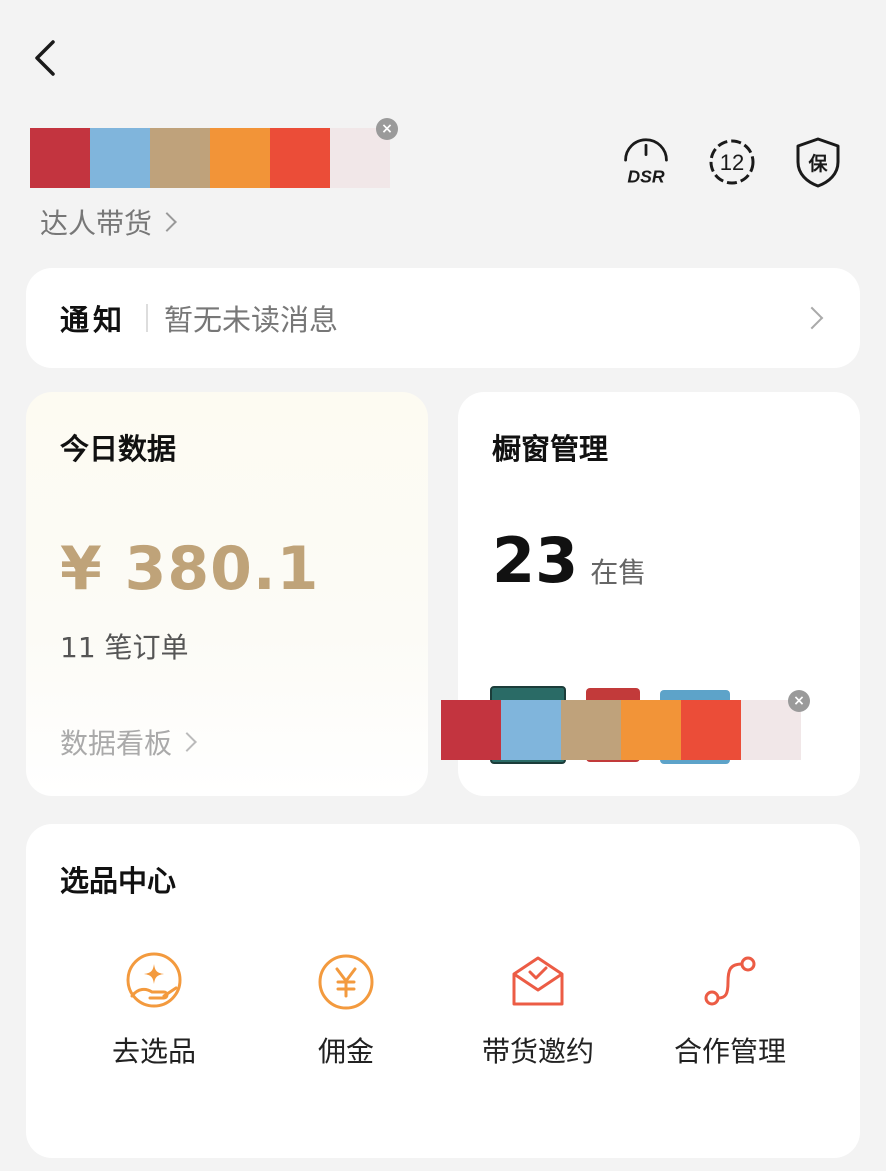 The height and width of the screenshot is (1171, 886). I want to click on window-title: 橱窗管理, so click(550, 449).